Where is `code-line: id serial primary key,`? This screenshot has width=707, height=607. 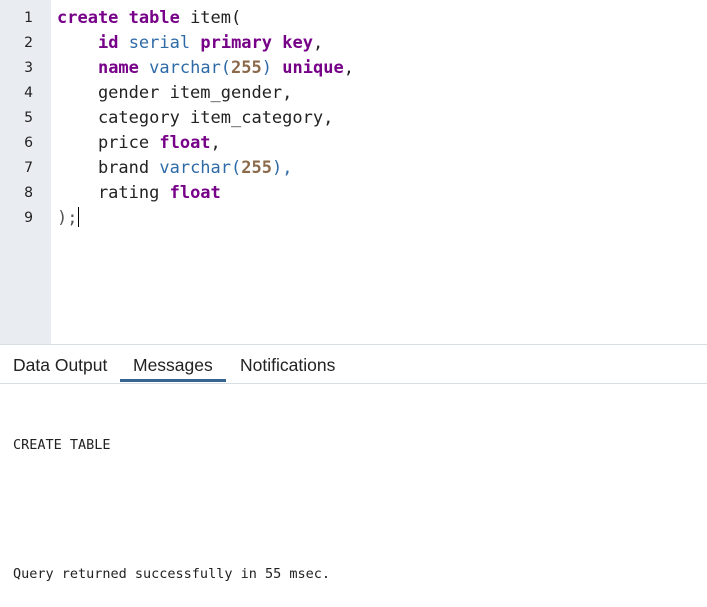 code-line: id serial primary key, is located at coordinates (205, 43).